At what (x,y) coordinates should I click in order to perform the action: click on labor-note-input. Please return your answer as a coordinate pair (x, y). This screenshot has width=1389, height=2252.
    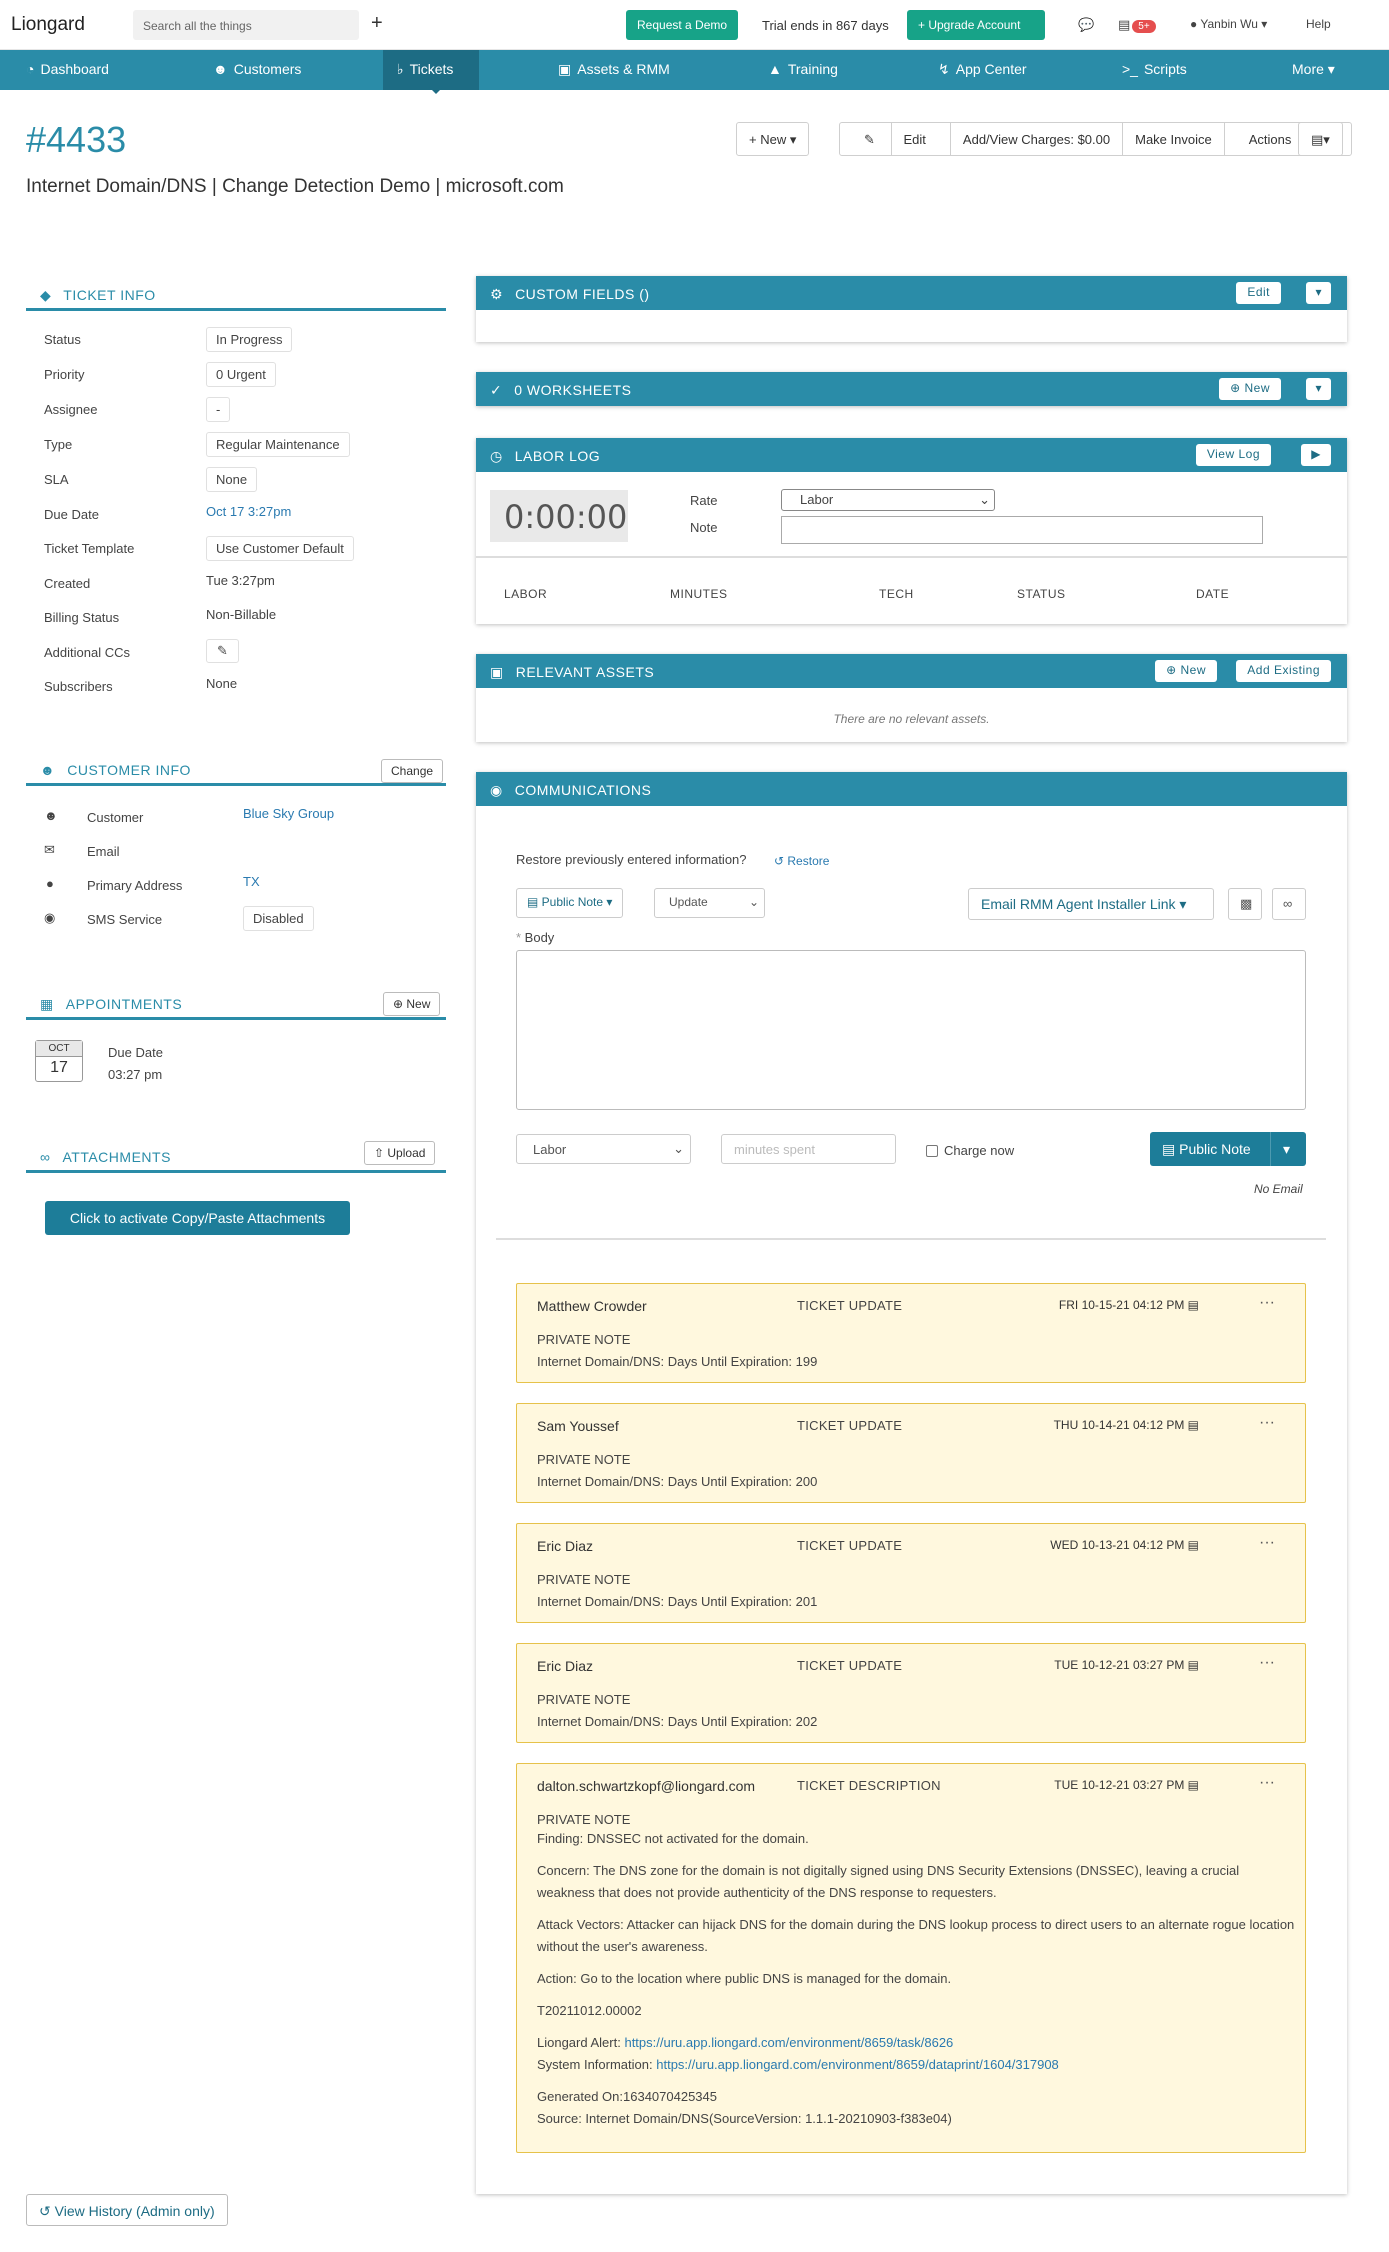
    Looking at the image, I should click on (1022, 530).